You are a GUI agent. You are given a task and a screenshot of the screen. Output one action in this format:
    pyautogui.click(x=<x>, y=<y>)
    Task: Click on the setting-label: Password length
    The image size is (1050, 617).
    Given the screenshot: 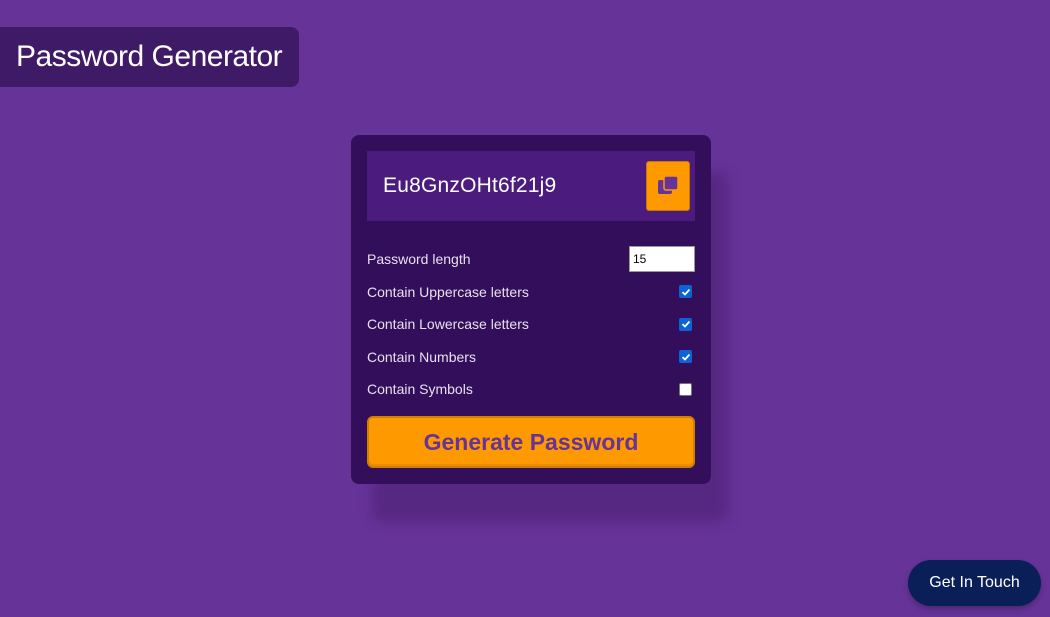 What is the action you would take?
    pyautogui.click(x=419, y=259)
    